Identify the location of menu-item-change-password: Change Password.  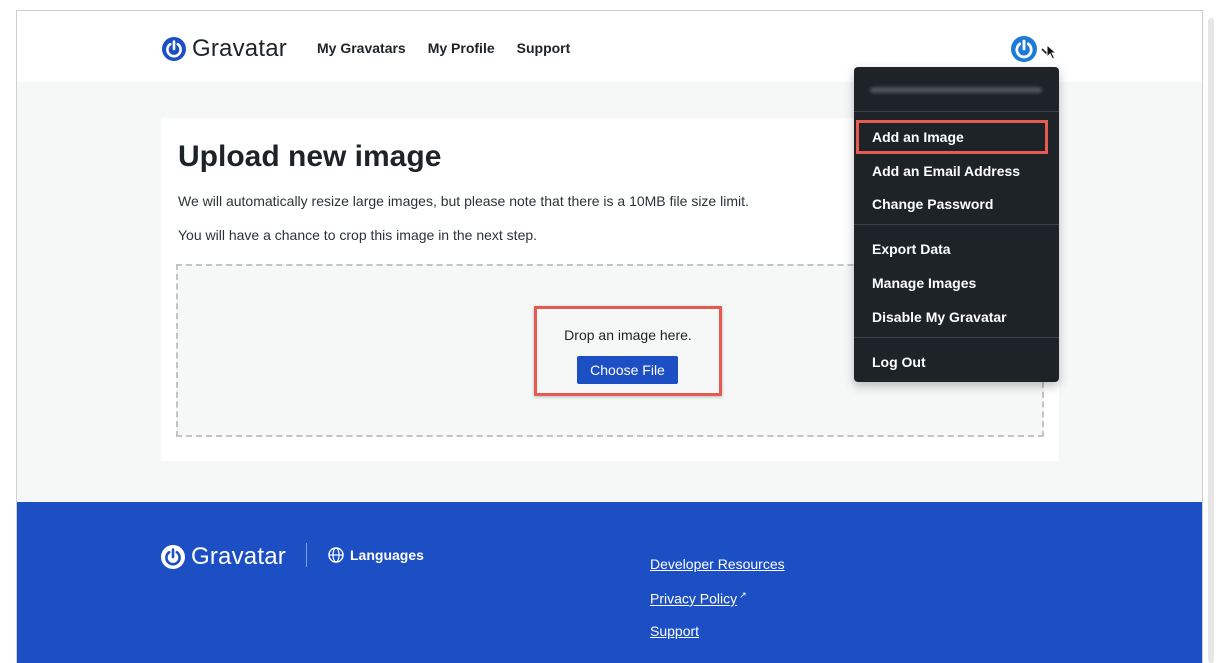
(932, 204).